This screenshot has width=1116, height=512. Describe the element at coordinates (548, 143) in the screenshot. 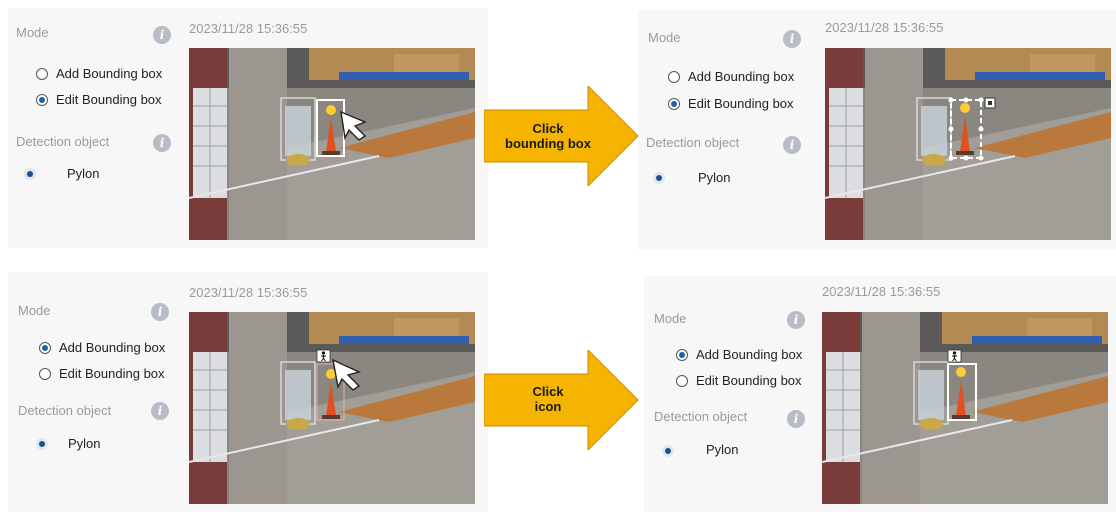

I see `arrow-1-line2: bounding box` at that location.